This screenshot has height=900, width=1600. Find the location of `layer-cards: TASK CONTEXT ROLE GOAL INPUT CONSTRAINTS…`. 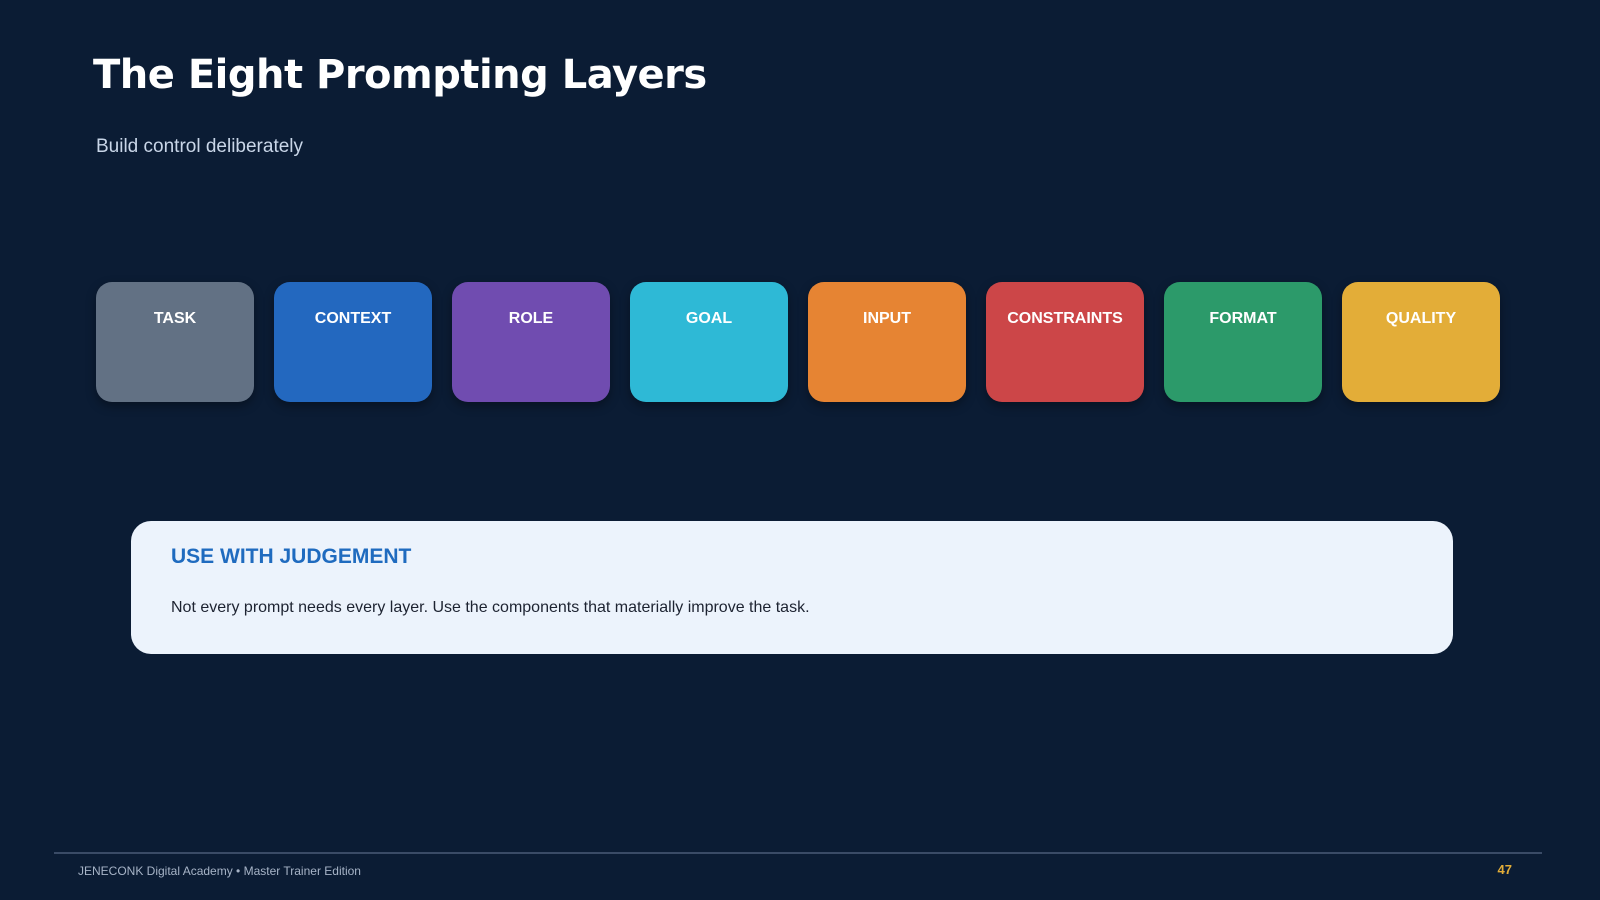

layer-cards: TASK CONTEXT ROLE GOAL INPUT CONSTRAINTS… is located at coordinates (798, 342).